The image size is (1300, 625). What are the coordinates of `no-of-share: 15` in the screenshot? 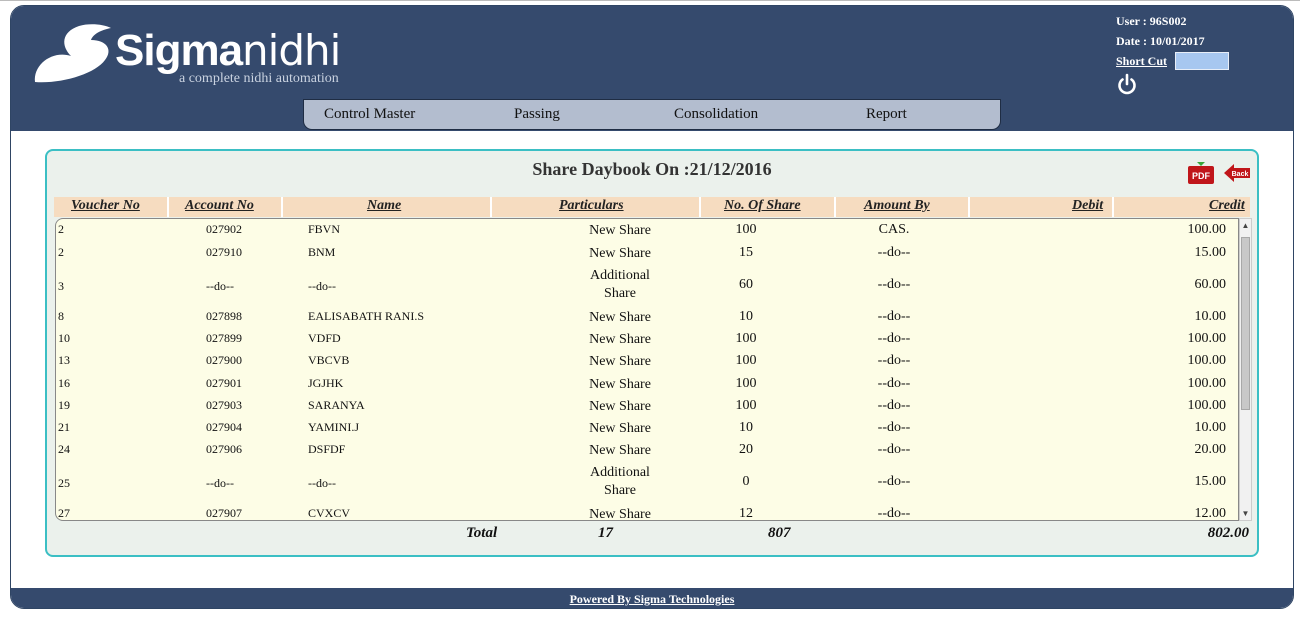 It's located at (746, 252).